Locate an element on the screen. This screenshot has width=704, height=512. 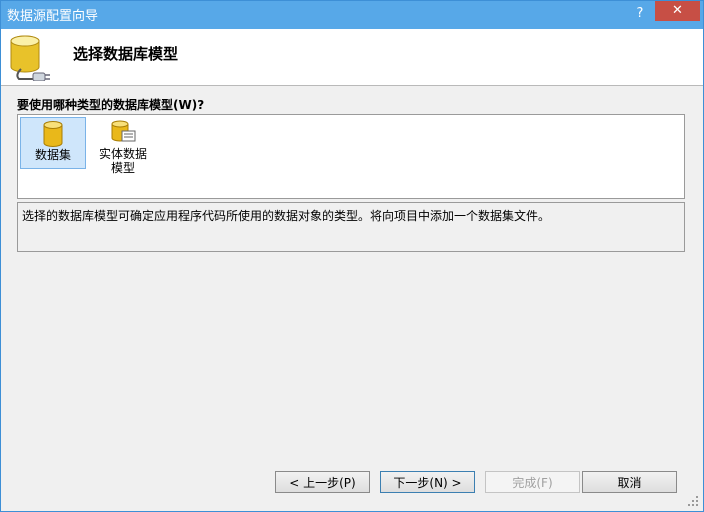
list-item-label: 数据集 is located at coordinates (52, 155).